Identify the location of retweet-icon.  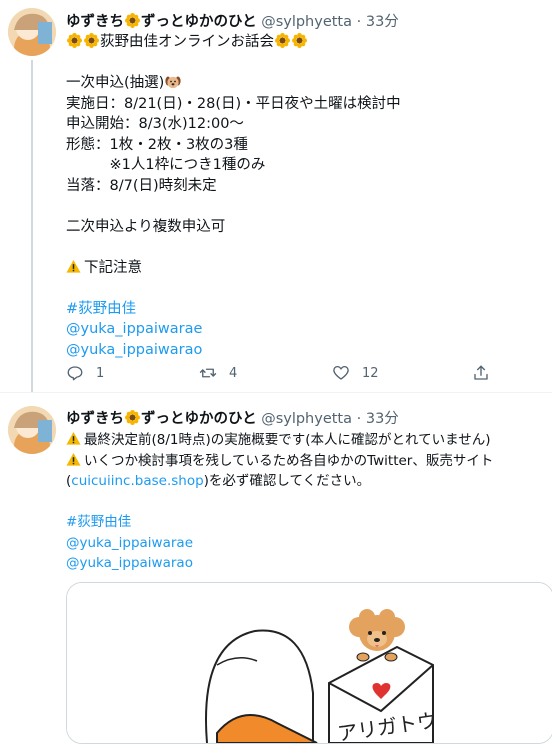
(208, 373).